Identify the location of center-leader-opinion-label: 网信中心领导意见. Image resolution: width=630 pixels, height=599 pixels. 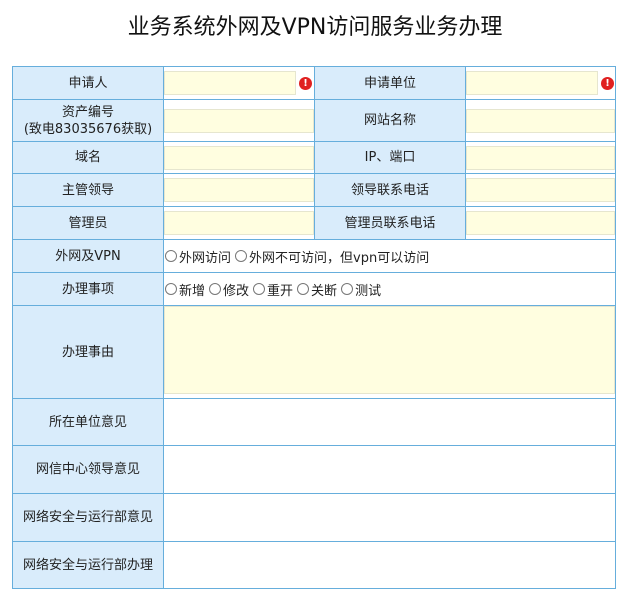
(88, 469).